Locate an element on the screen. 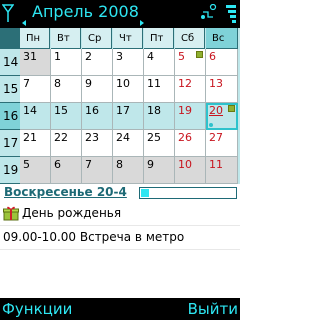 The image size is (320, 320). prev-month-arrow-icon is located at coordinates (24, 23).